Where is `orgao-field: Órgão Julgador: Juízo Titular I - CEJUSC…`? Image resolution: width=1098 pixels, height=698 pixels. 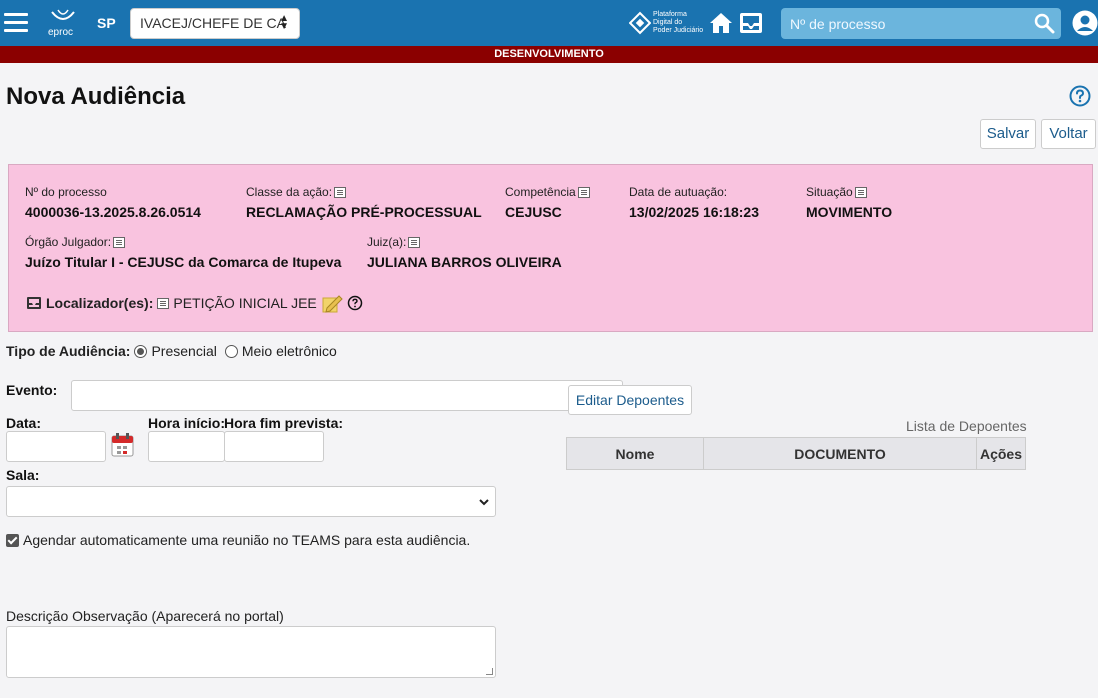 orgao-field: Órgão Julgador: Juízo Titular I - CEJUSC… is located at coordinates (183, 252).